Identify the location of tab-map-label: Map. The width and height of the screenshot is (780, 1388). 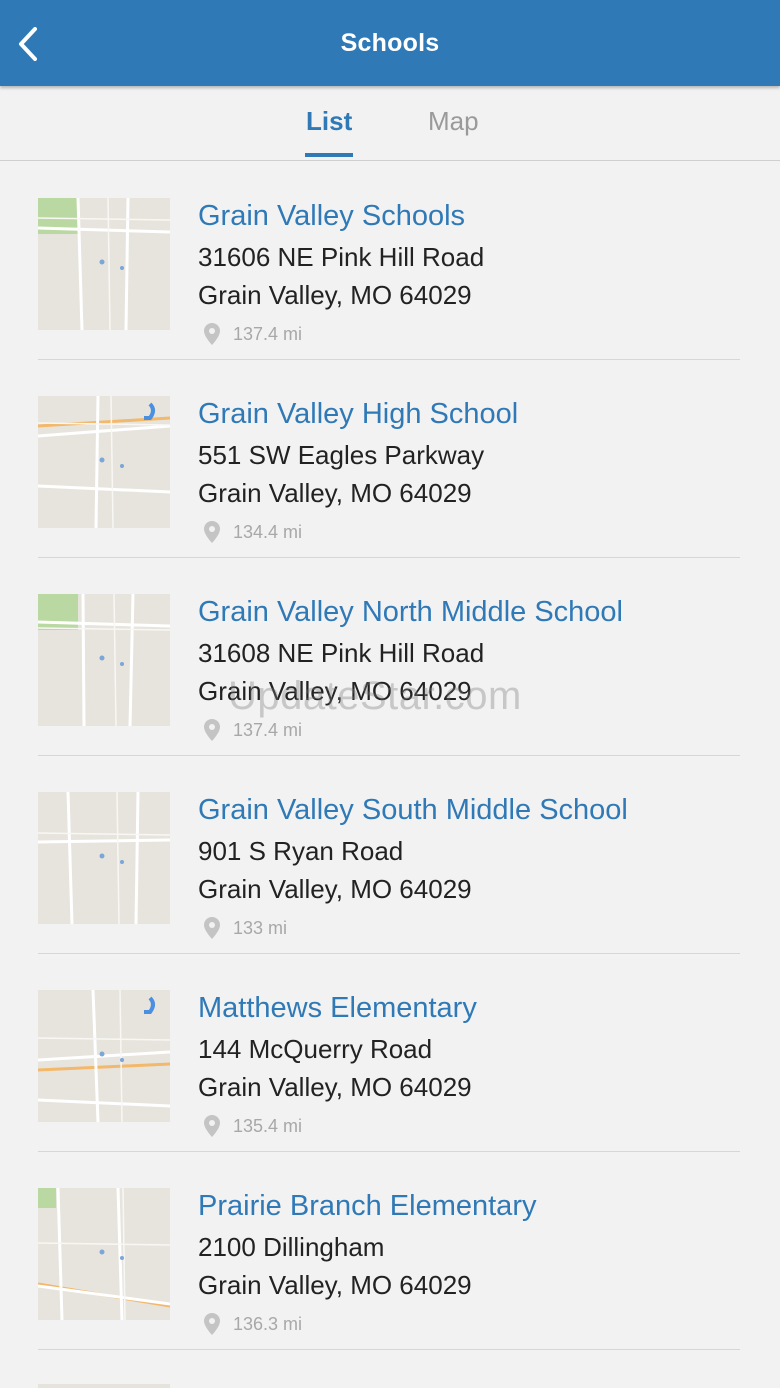
(453, 121).